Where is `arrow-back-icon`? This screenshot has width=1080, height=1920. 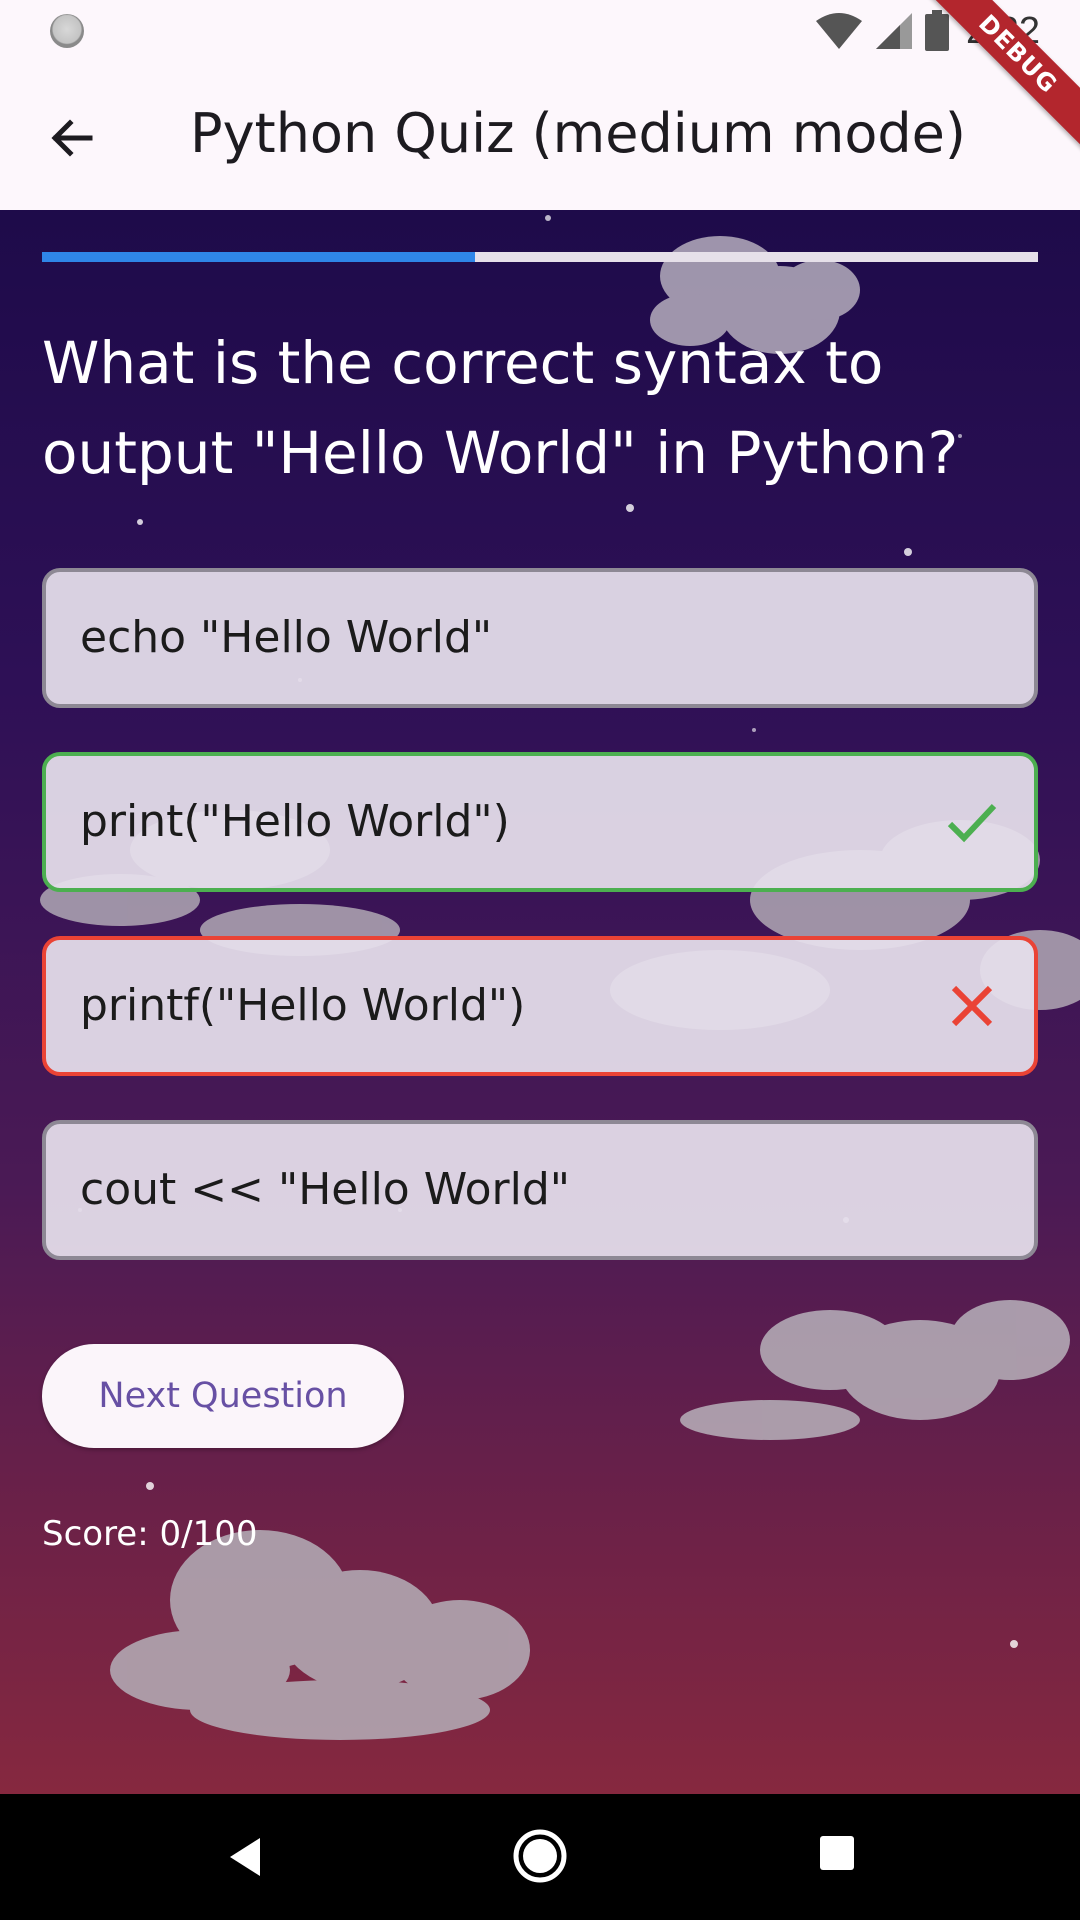 arrow-back-icon is located at coordinates (72, 138).